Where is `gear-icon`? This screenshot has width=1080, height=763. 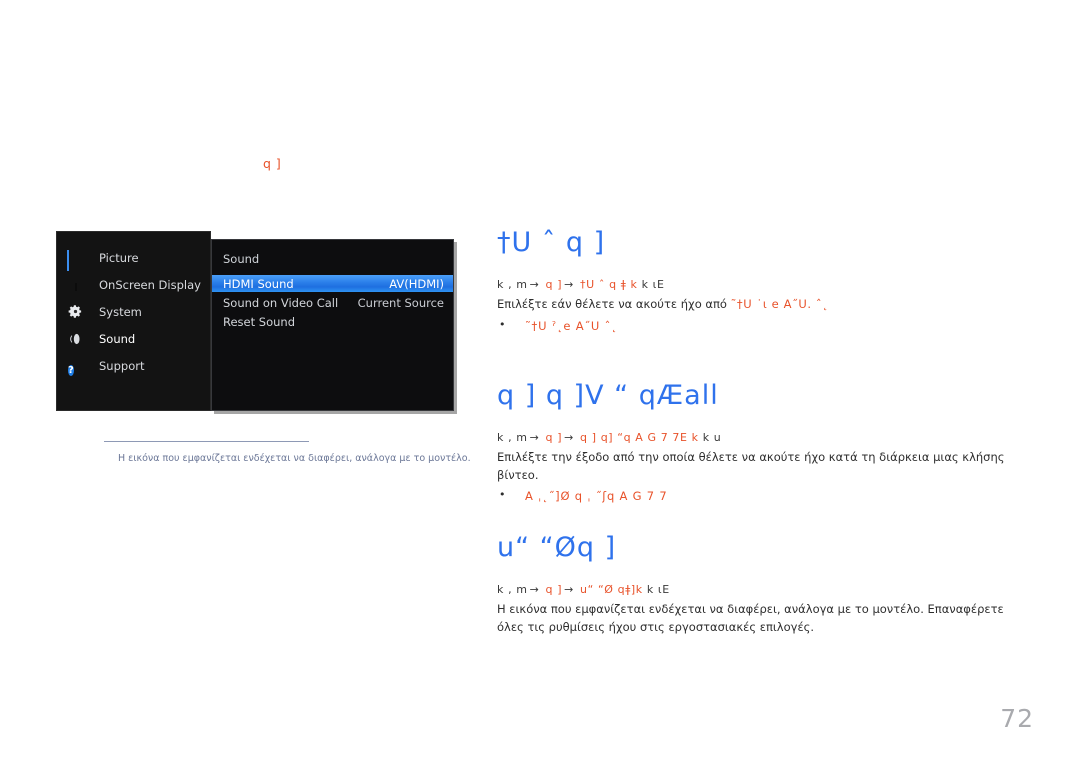 gear-icon is located at coordinates (77, 312).